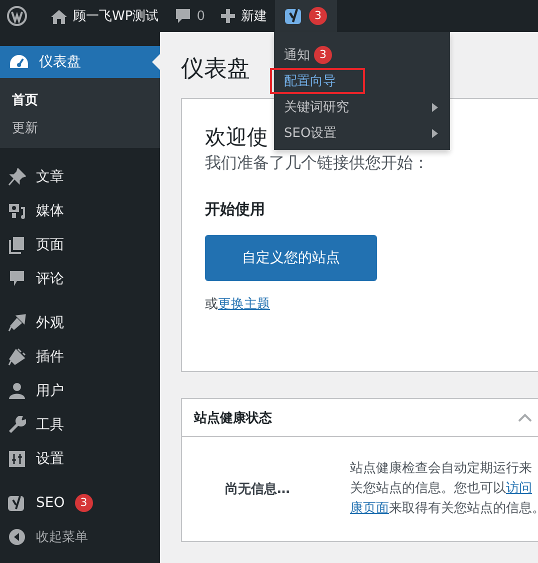  I want to click on welcome-title: 欢迎使, so click(236, 137).